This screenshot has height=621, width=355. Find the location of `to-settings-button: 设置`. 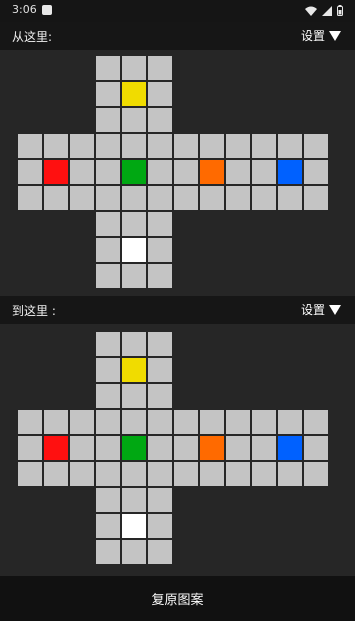

to-settings-button: 设置 is located at coordinates (321, 309).